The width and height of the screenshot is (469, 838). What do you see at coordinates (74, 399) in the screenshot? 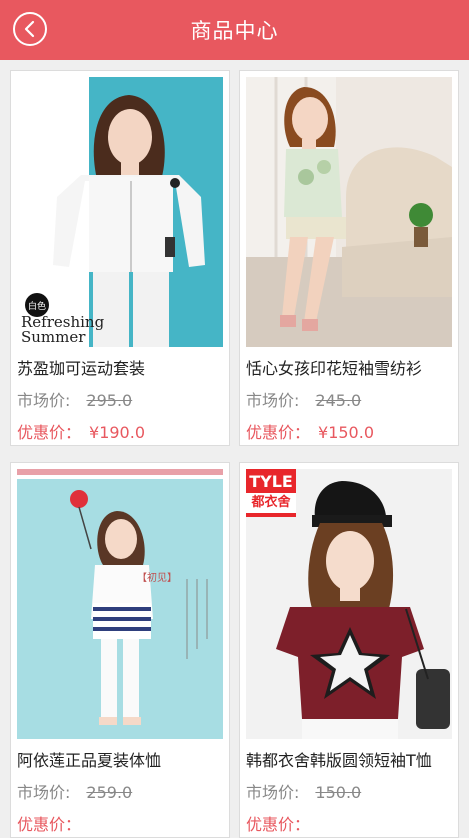
I see `market-price-row: 市场价: 295.0` at bounding box center [74, 399].